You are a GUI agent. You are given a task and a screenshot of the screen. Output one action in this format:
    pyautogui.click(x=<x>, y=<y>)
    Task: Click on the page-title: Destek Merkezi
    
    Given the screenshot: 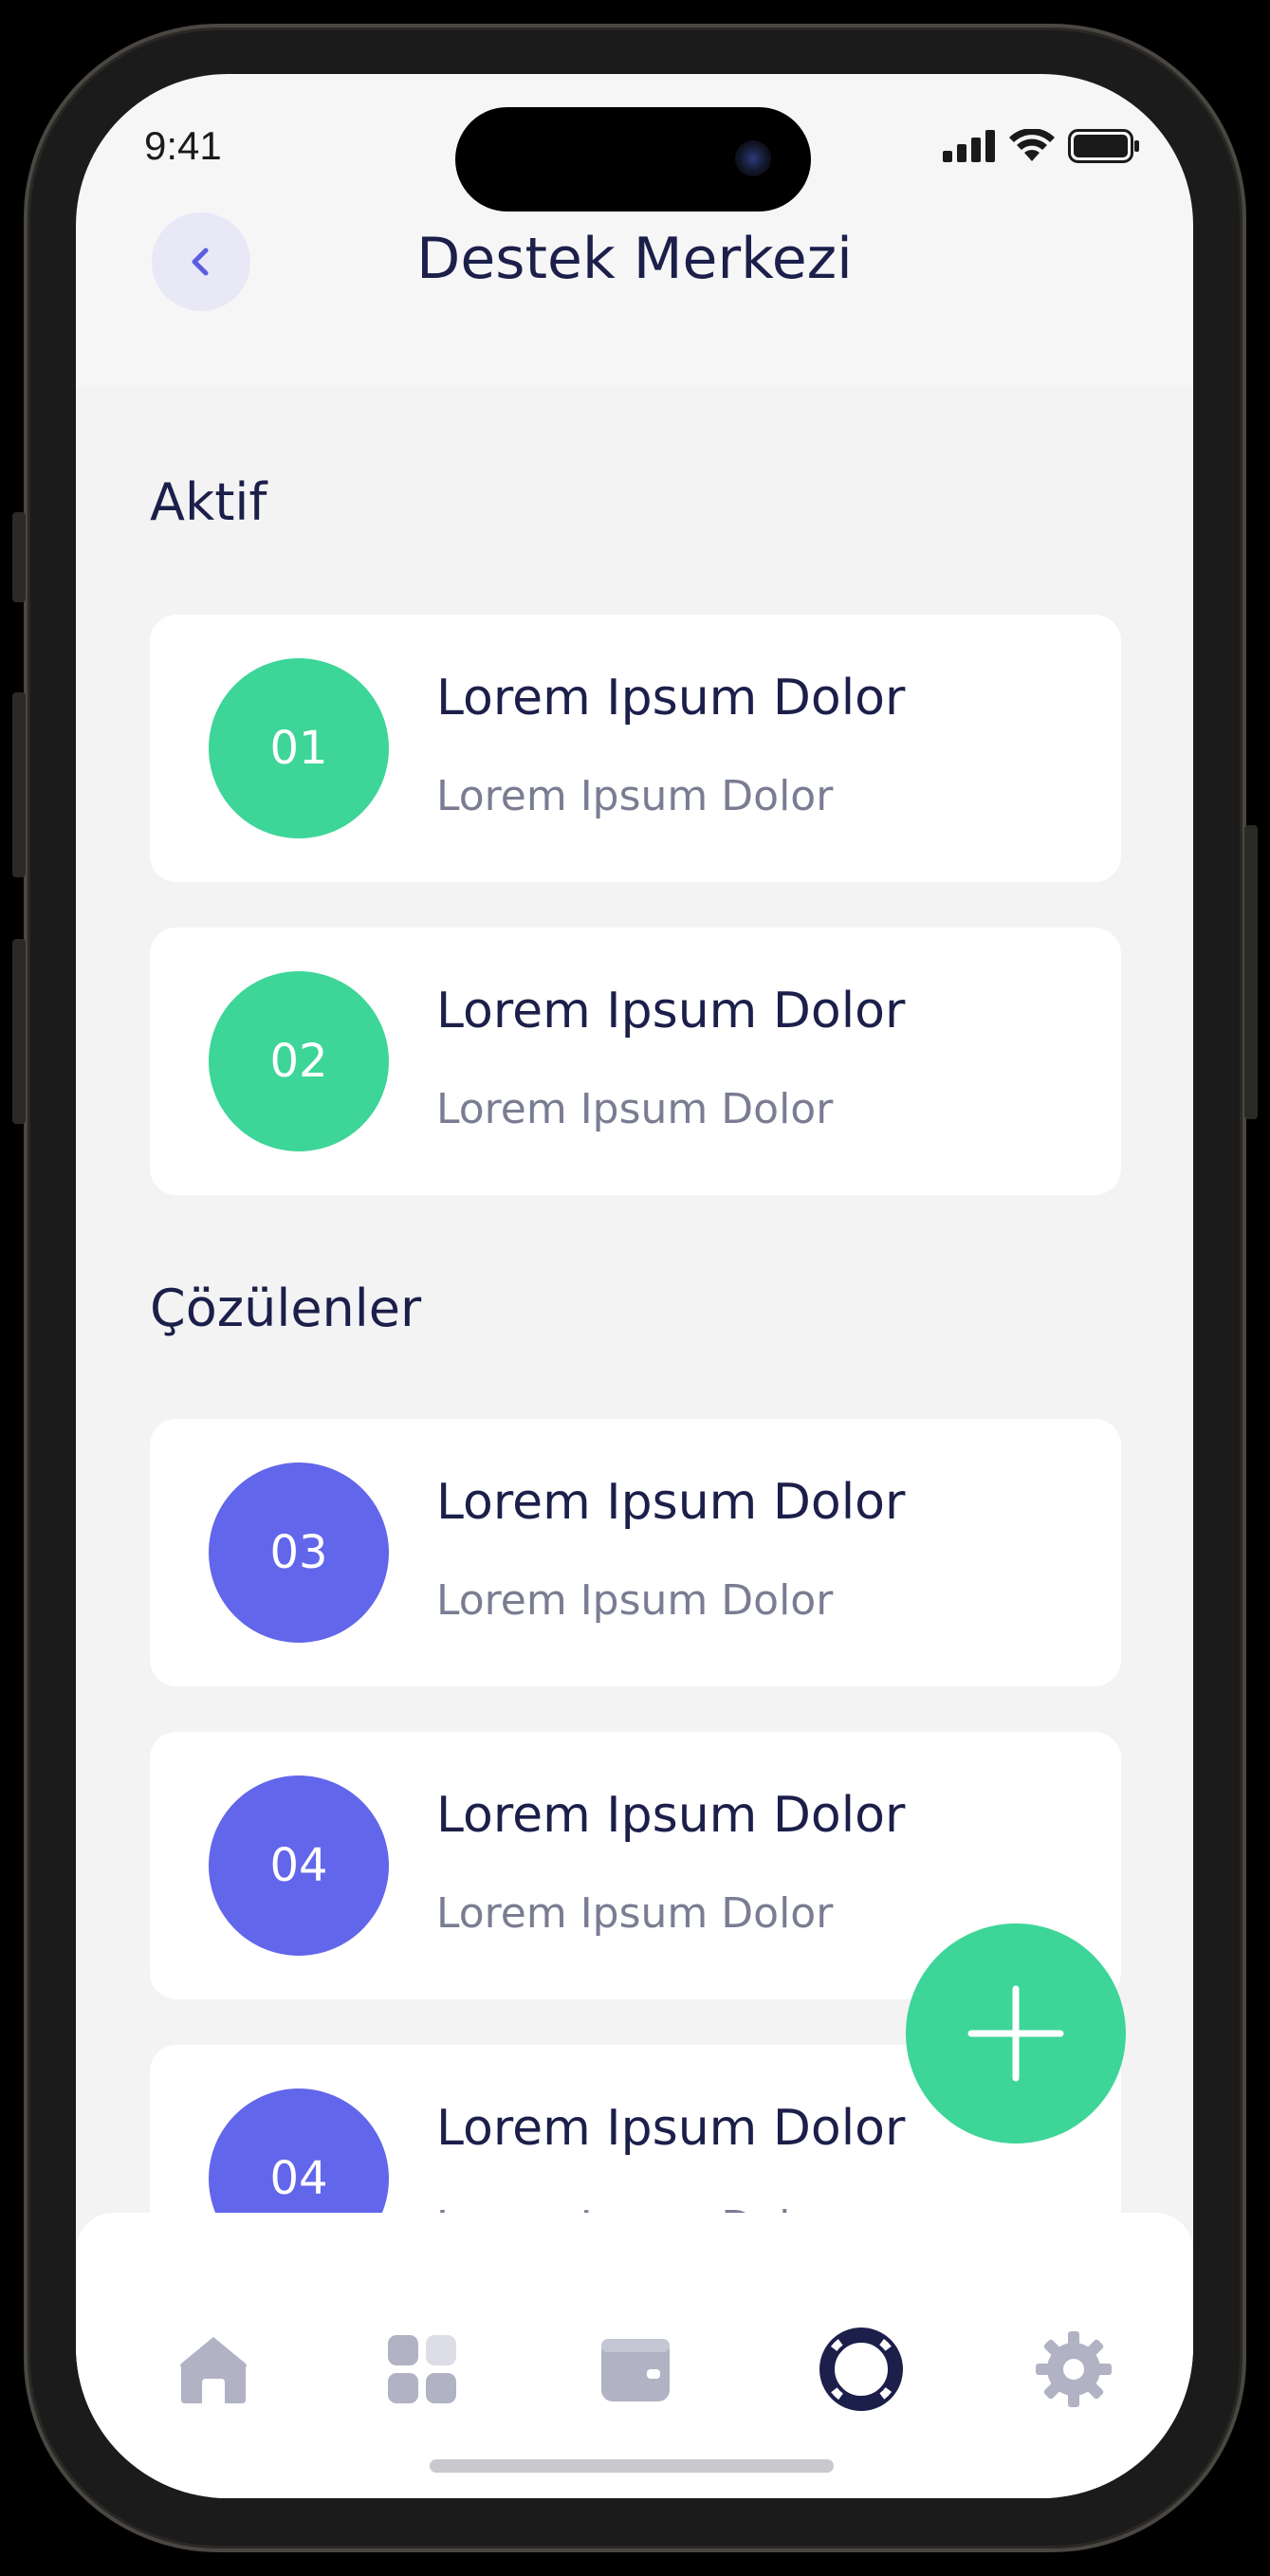 What is the action you would take?
    pyautogui.click(x=634, y=259)
    